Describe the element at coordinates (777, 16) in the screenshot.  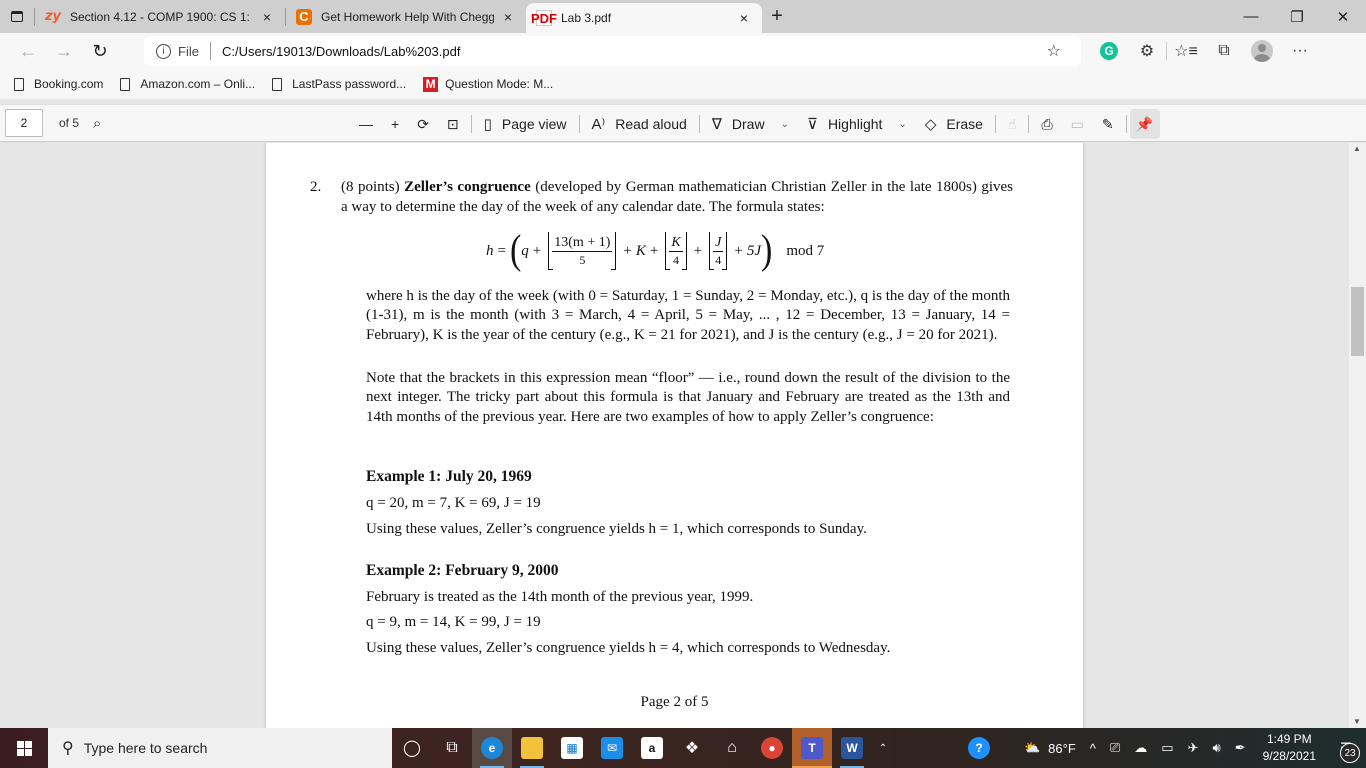
I see `new-tab-button: +` at that location.